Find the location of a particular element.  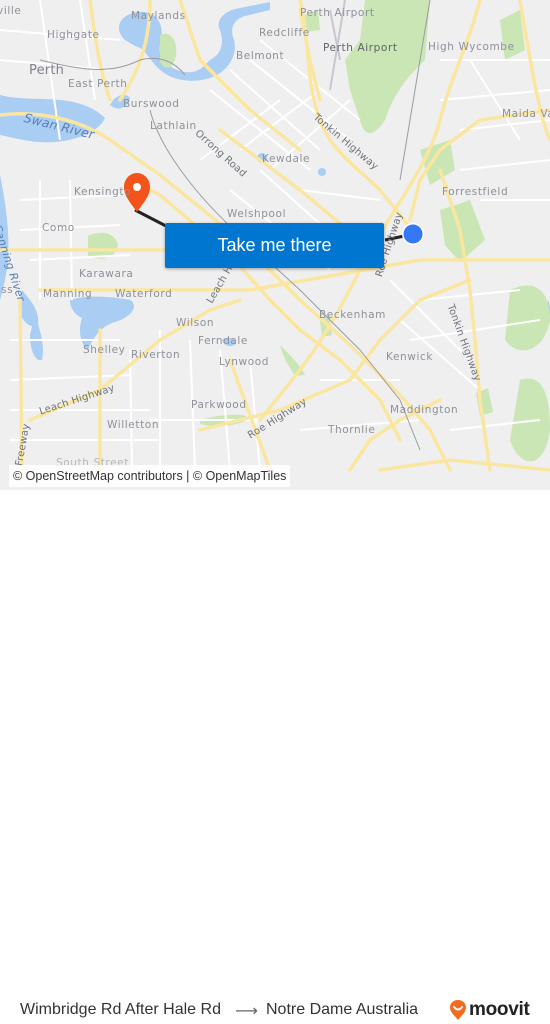

place-label: Redcliffe is located at coordinates (284, 33).